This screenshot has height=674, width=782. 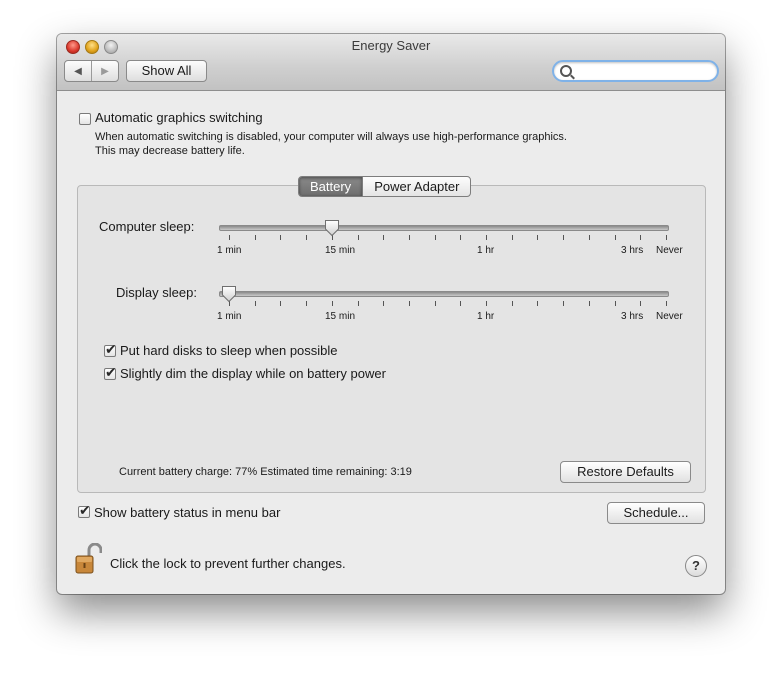 I want to click on search-icon, so click(x=566, y=71).